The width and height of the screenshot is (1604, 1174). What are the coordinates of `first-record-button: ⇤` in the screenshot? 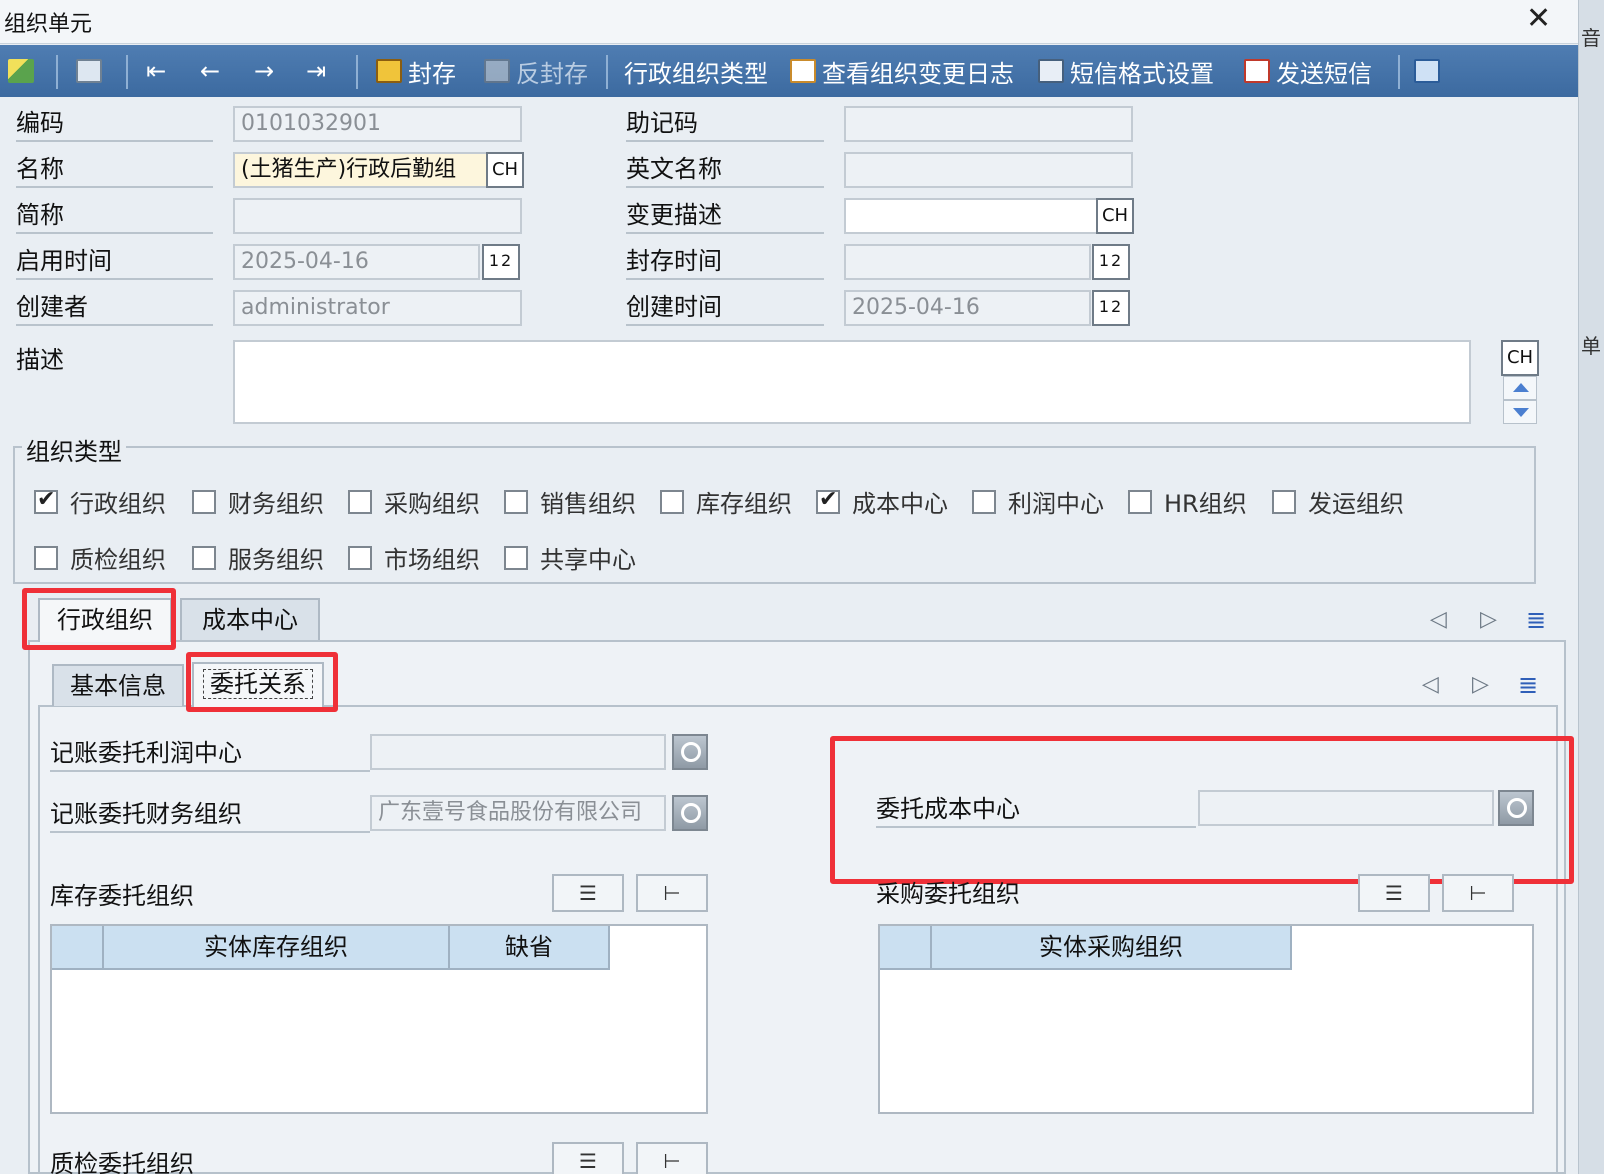 It's located at (156, 71).